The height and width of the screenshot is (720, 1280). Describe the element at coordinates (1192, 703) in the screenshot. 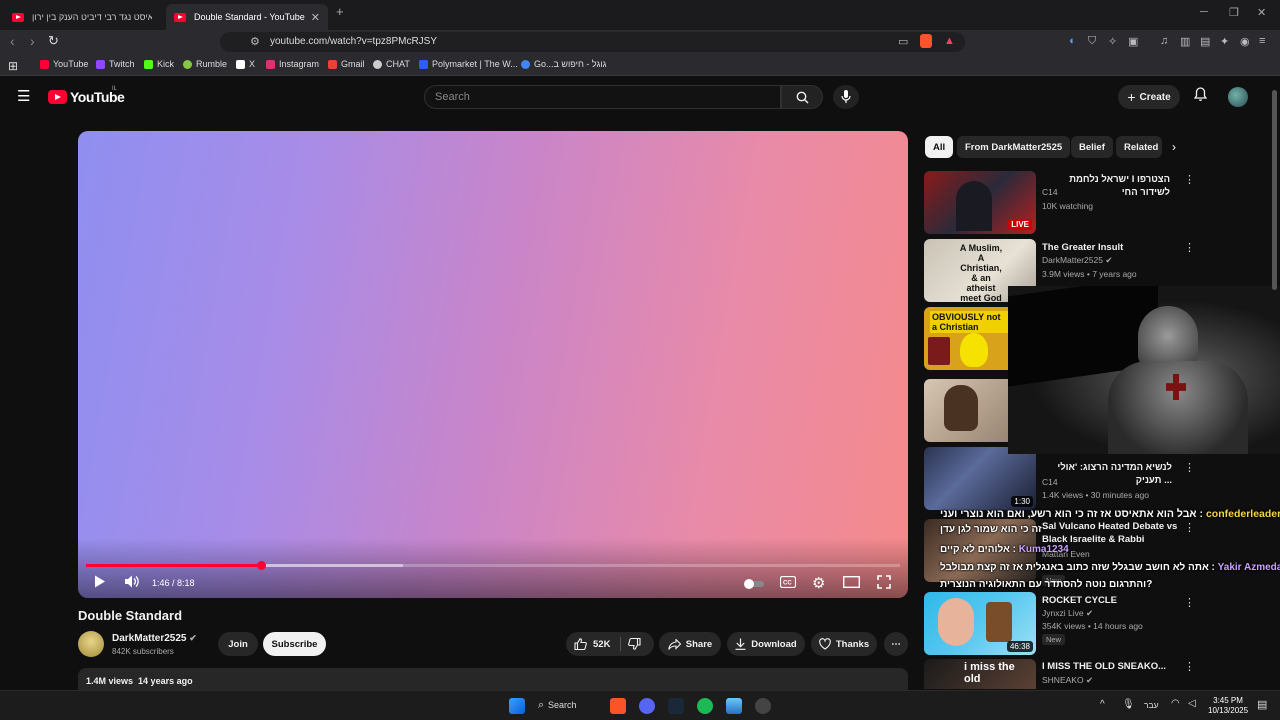

I see `volume-icon: ◁` at that location.